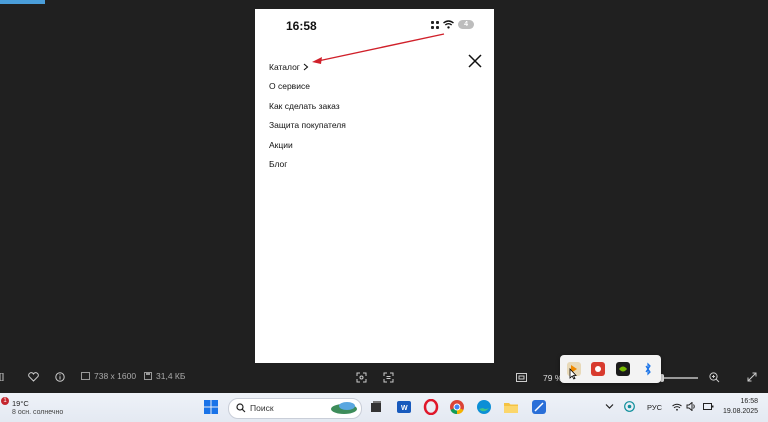 This screenshot has height=422, width=768. I want to click on chevron-right-icon, so click(306, 67).